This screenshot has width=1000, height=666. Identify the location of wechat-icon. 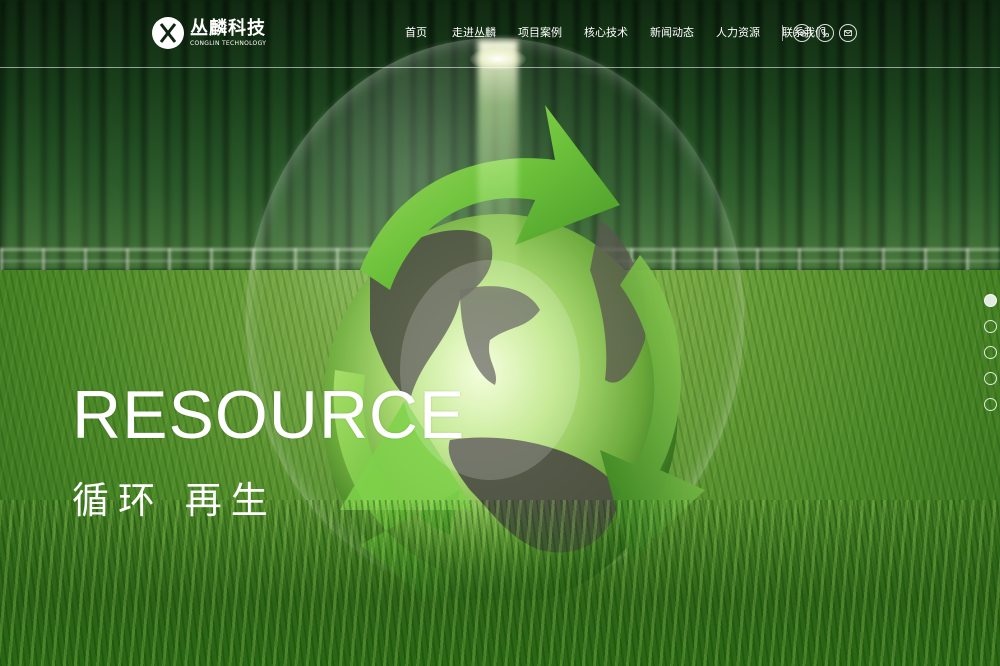
(802, 33).